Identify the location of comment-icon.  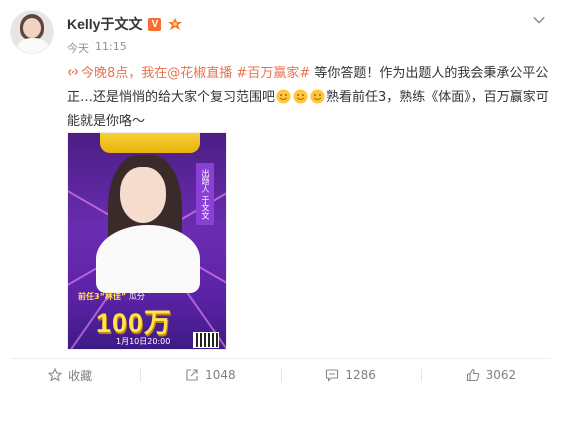
(332, 375).